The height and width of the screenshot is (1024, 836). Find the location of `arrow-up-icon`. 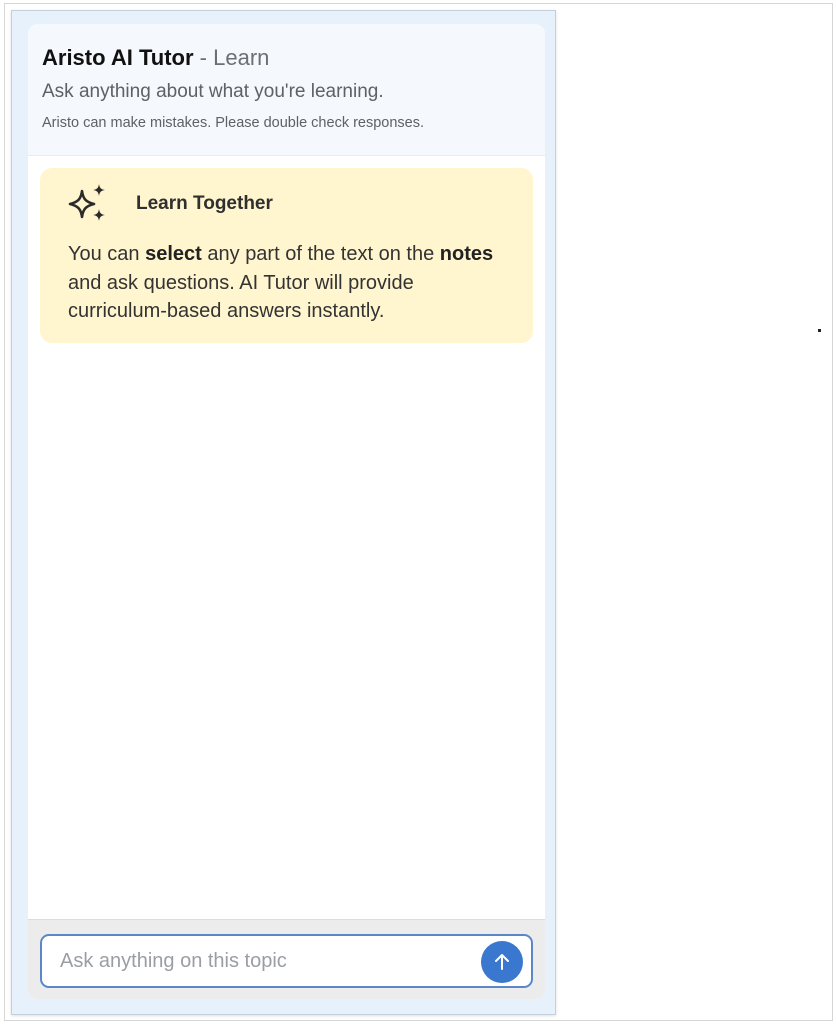

arrow-up-icon is located at coordinates (502, 962).